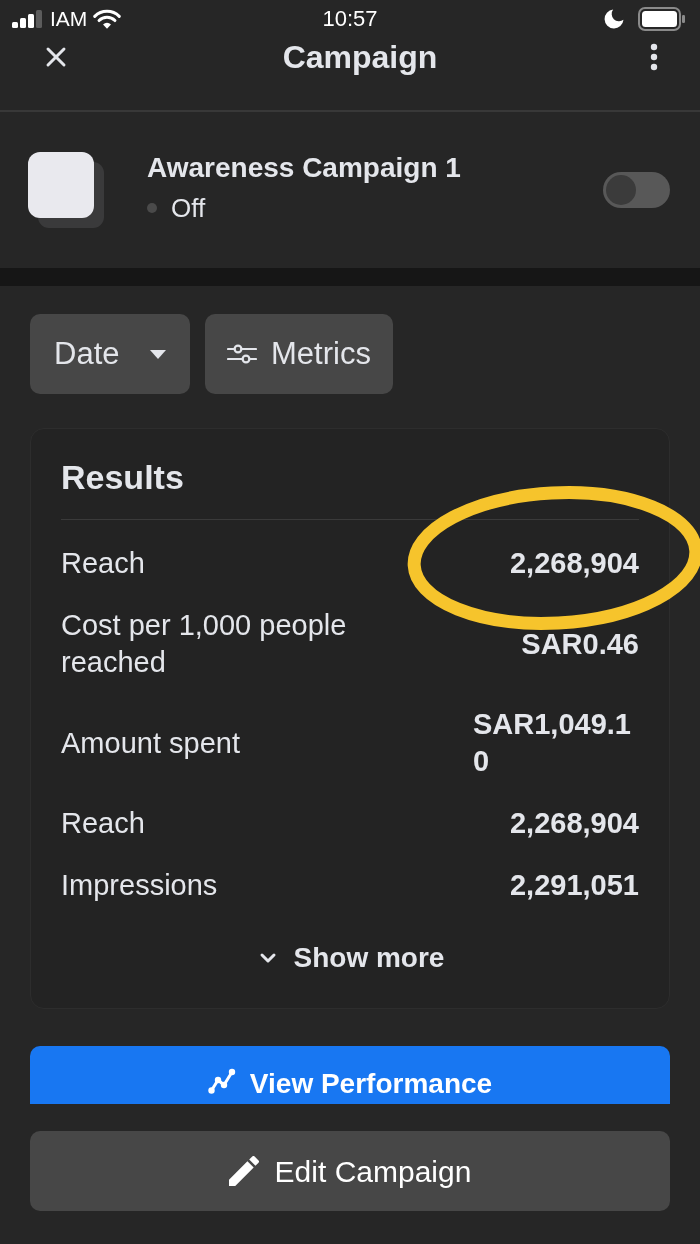 The height and width of the screenshot is (1244, 700). Describe the element at coordinates (28, 19) in the screenshot. I see `signal-icon` at that location.